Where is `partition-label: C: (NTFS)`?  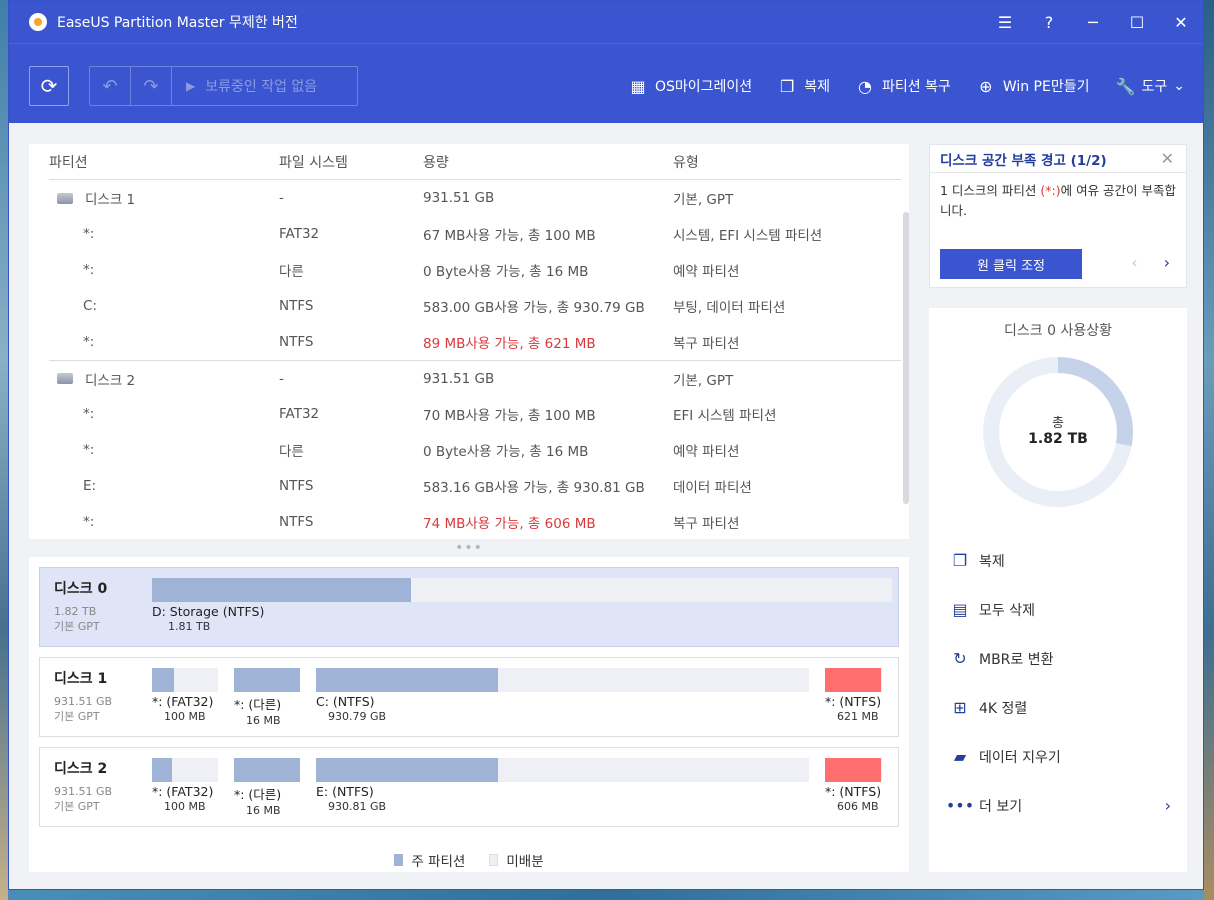 partition-label: C: (NTFS) is located at coordinates (345, 701).